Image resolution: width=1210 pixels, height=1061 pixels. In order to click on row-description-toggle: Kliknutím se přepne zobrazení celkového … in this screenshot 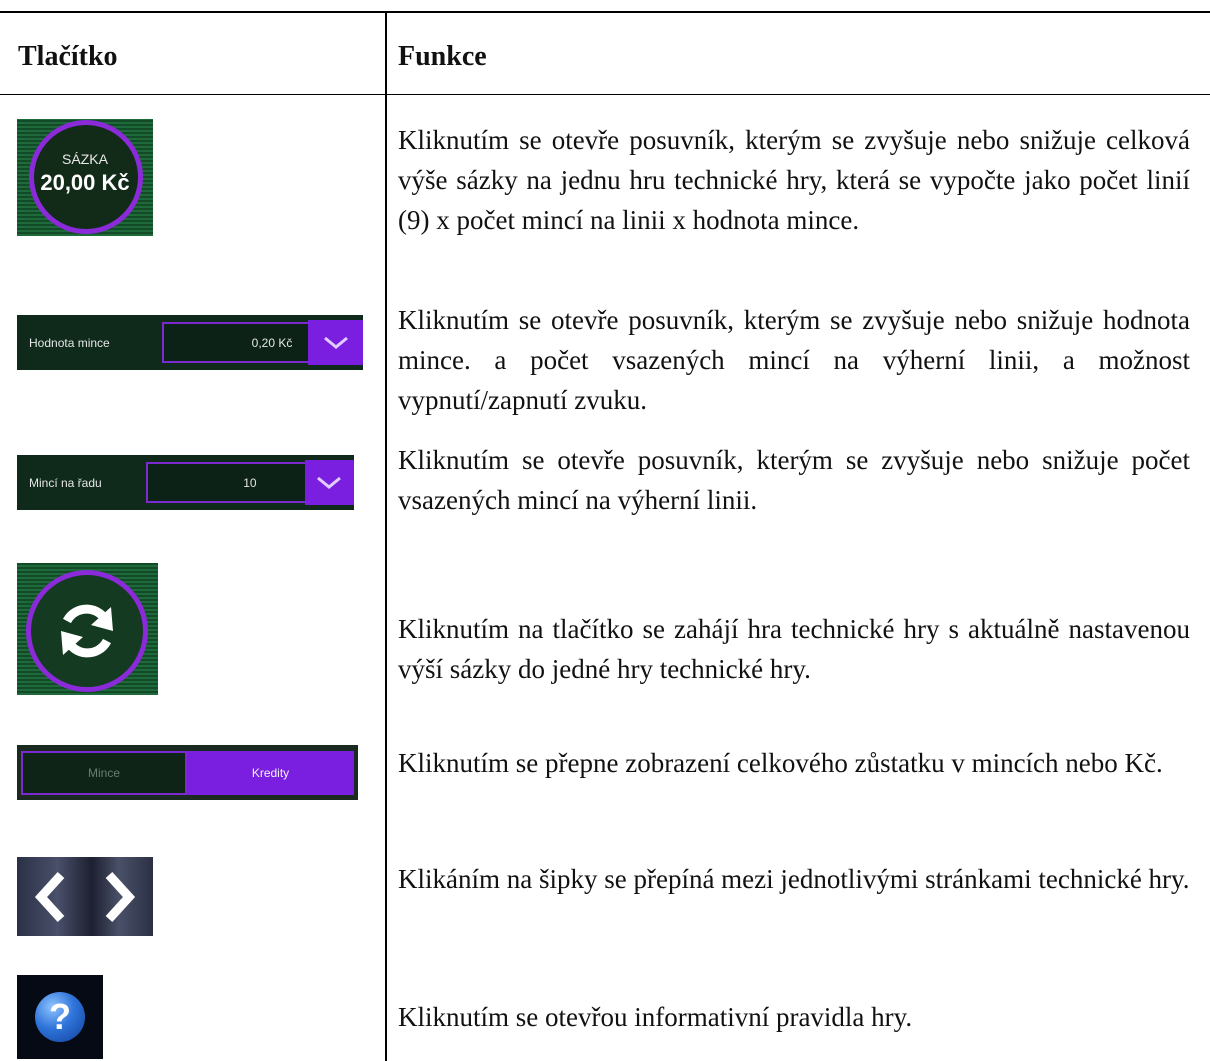, I will do `click(780, 763)`.